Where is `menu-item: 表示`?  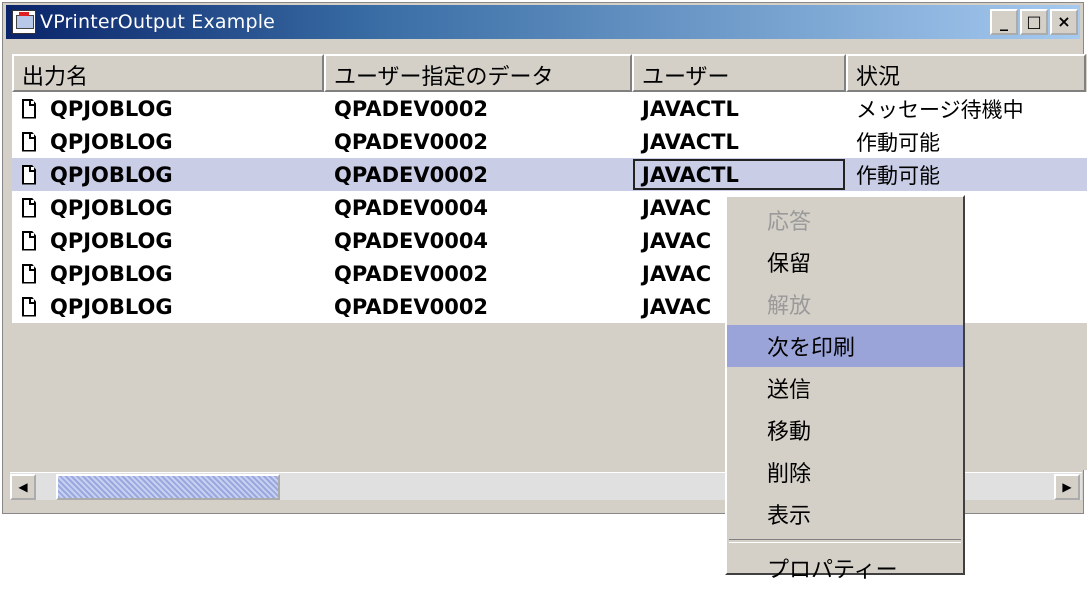
menu-item: 表示 is located at coordinates (845, 514).